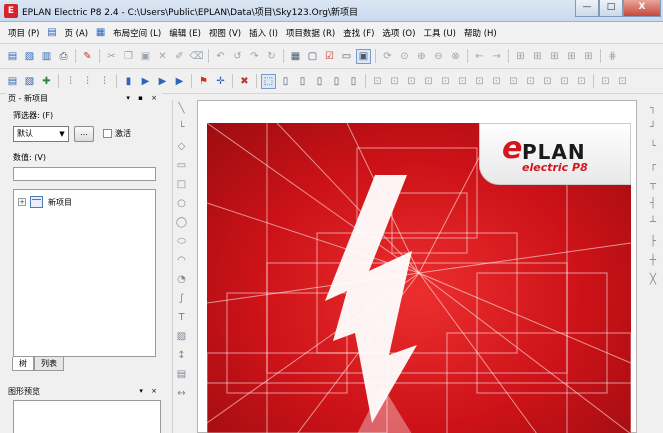 This screenshot has width=663, height=433. Describe the element at coordinates (387, 56) in the screenshot. I see `refresh-icon: ⟳` at that location.